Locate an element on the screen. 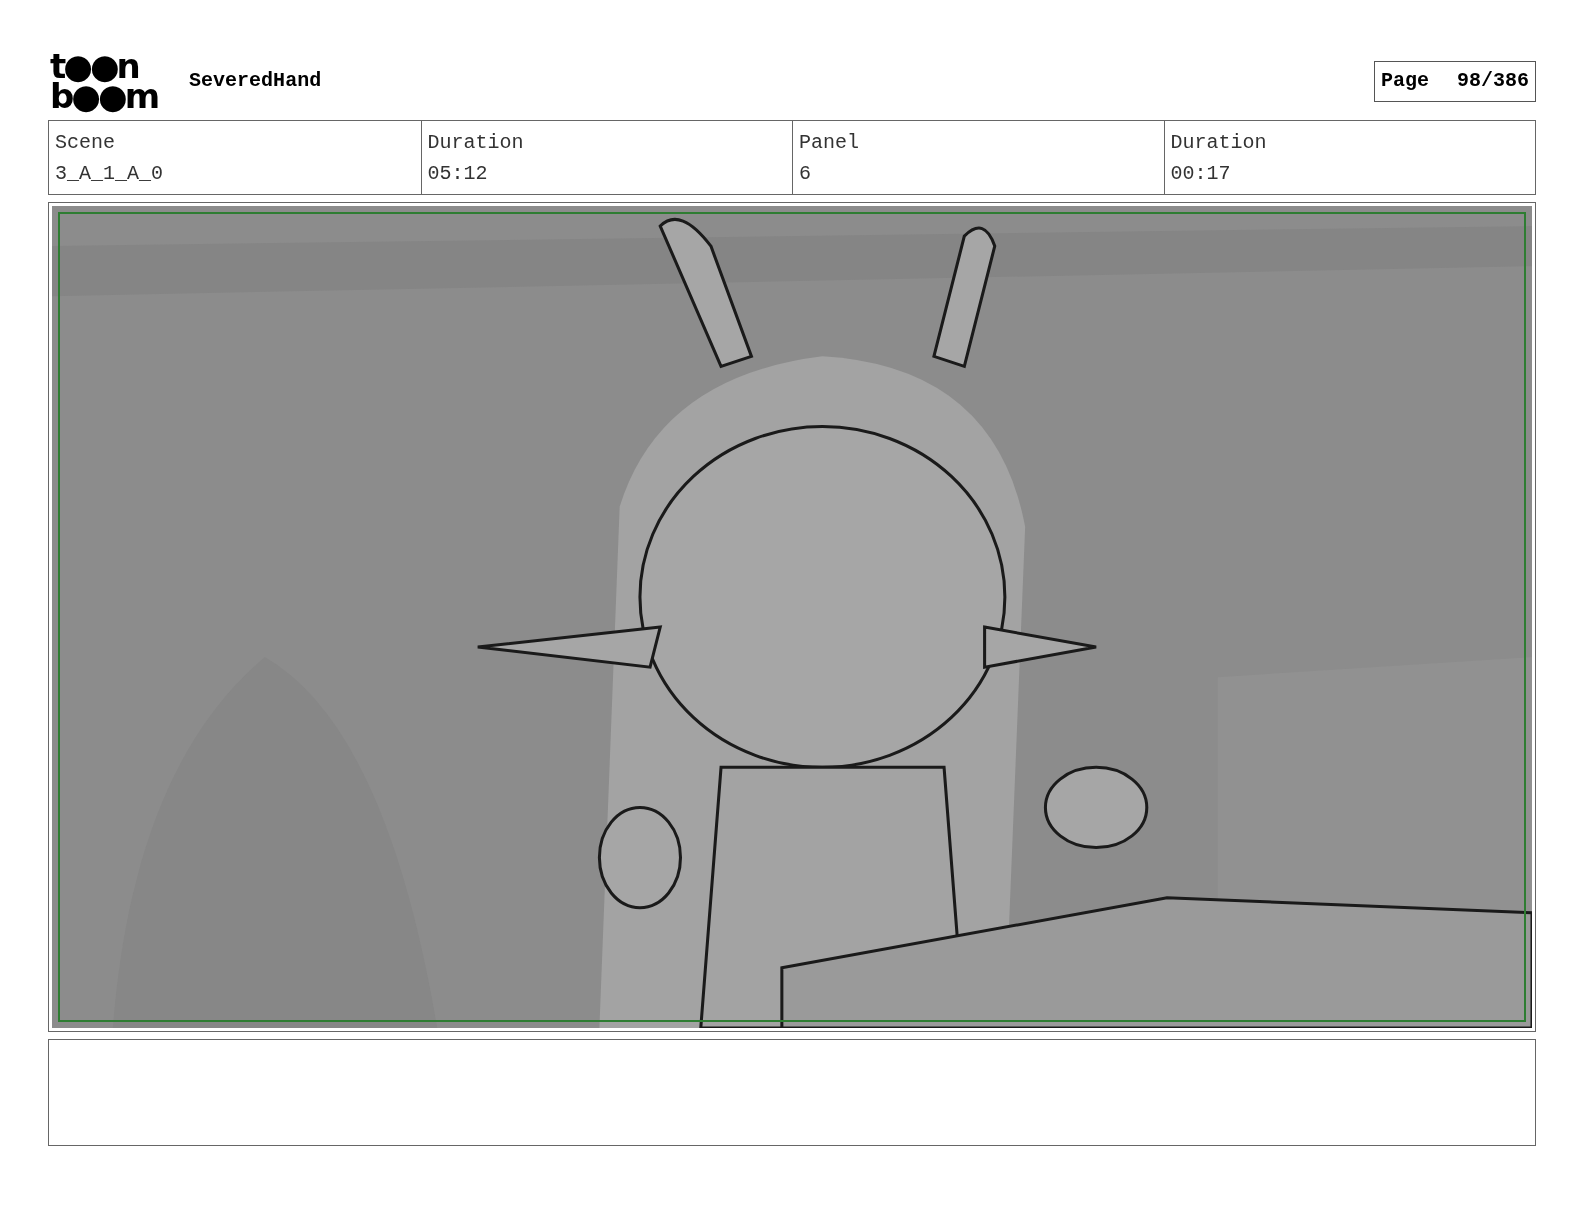 This screenshot has height=1224, width=1584. field-value: 3_A_1_A_0 is located at coordinates (110, 174).